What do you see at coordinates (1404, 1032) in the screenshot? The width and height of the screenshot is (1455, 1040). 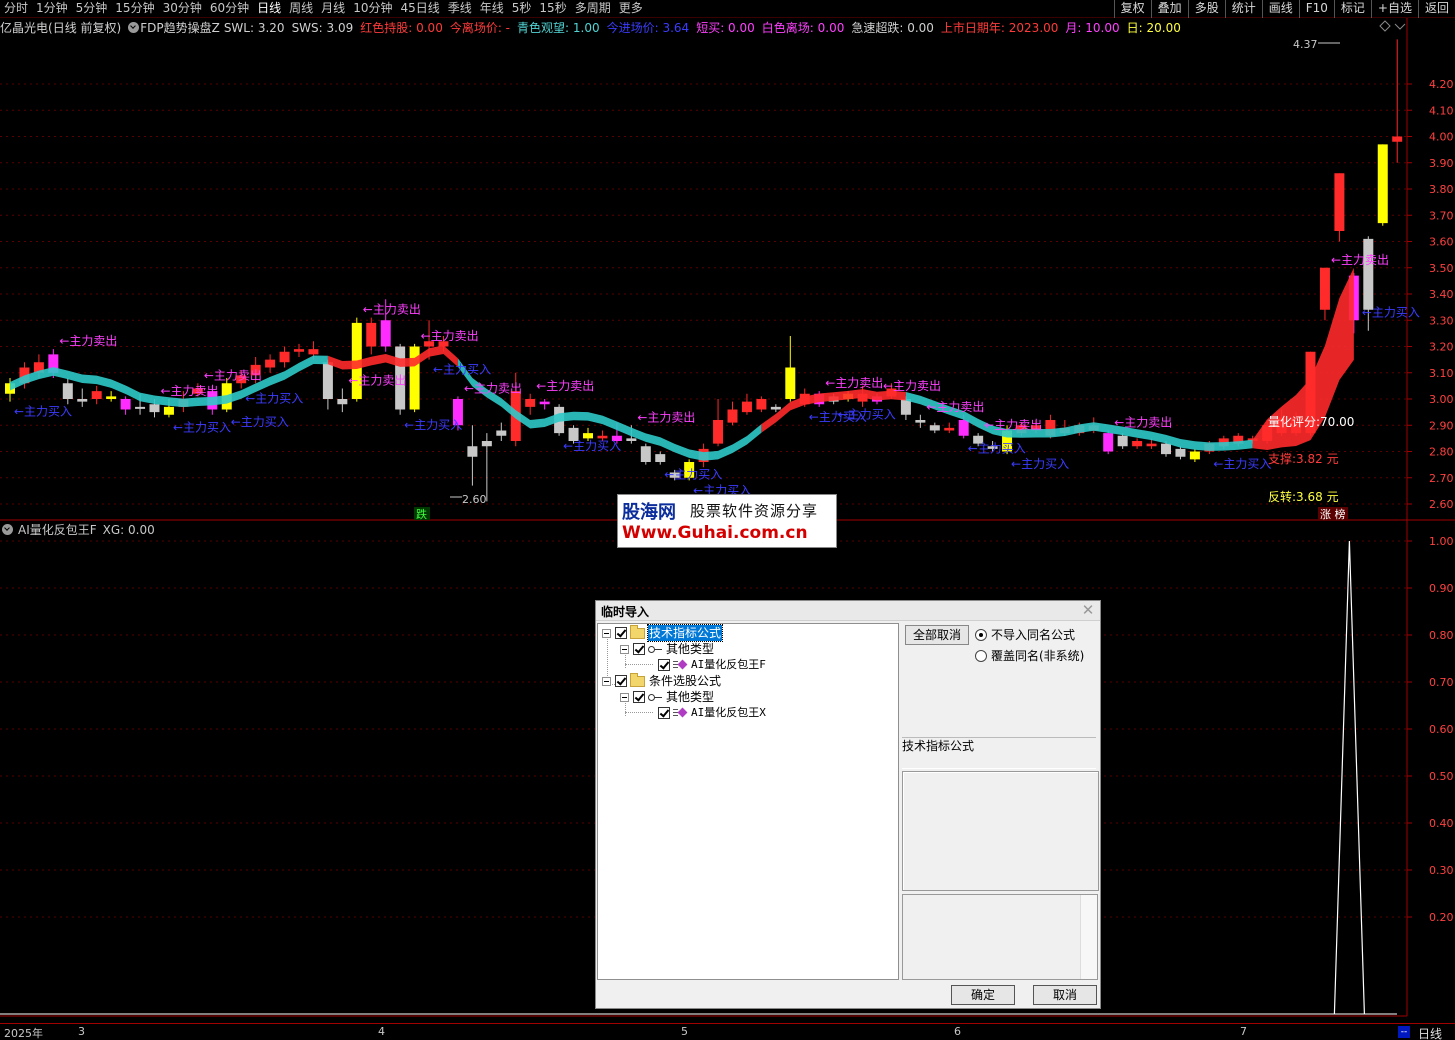 I see `scroll-left-icon: --` at bounding box center [1404, 1032].